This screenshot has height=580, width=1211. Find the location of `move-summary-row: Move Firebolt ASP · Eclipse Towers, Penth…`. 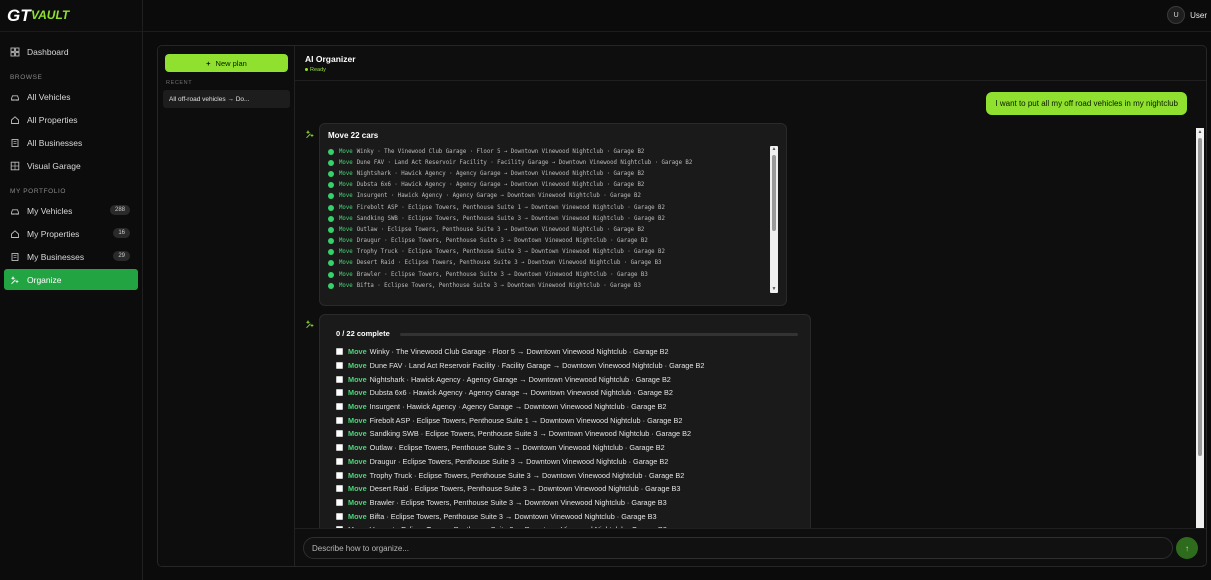

move-summary-row: Move Firebolt ASP · Eclipse Towers, Penth… is located at coordinates (549, 207).